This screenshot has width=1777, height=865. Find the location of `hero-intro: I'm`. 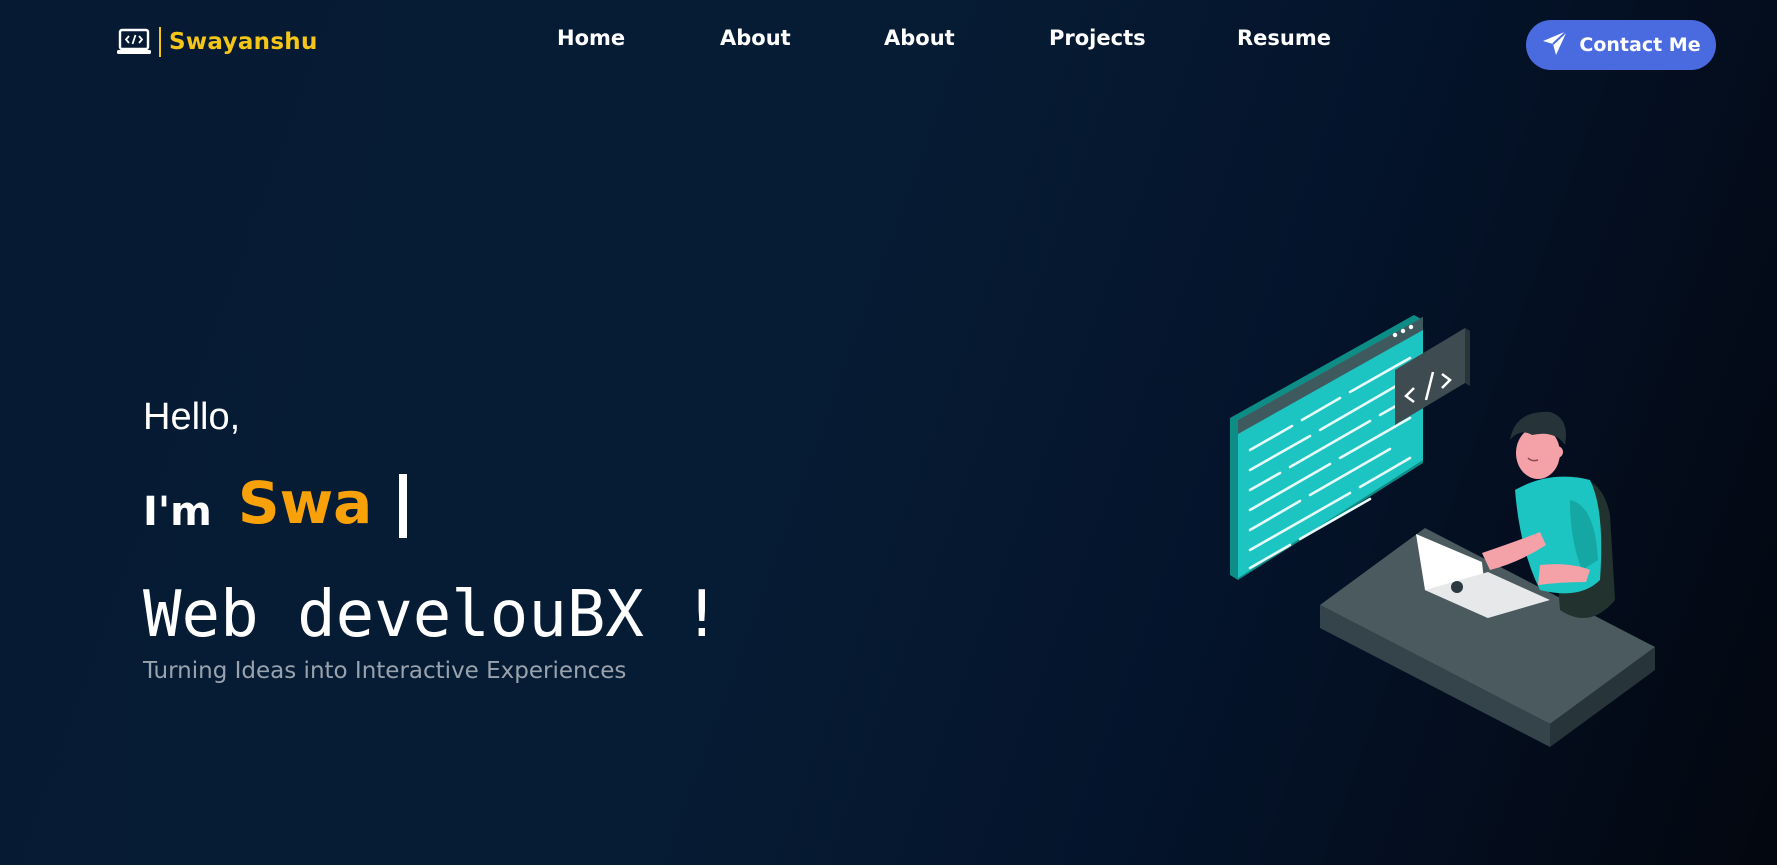

hero-intro: I'm is located at coordinates (177, 512).